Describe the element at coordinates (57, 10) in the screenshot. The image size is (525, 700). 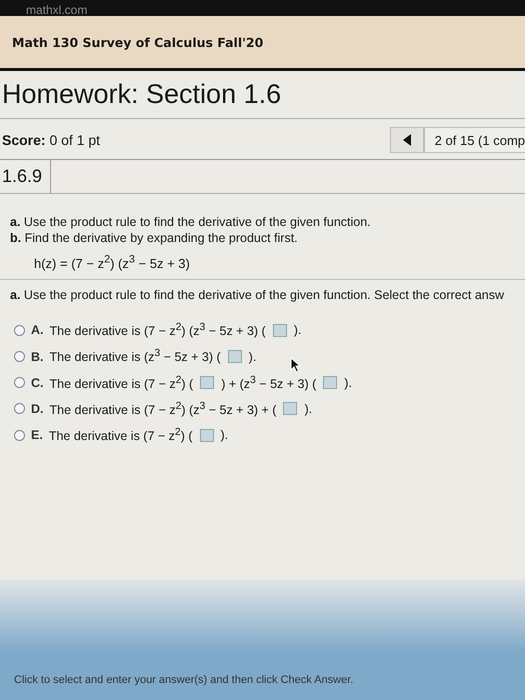
I see `browser-url: mathxl.com` at that location.